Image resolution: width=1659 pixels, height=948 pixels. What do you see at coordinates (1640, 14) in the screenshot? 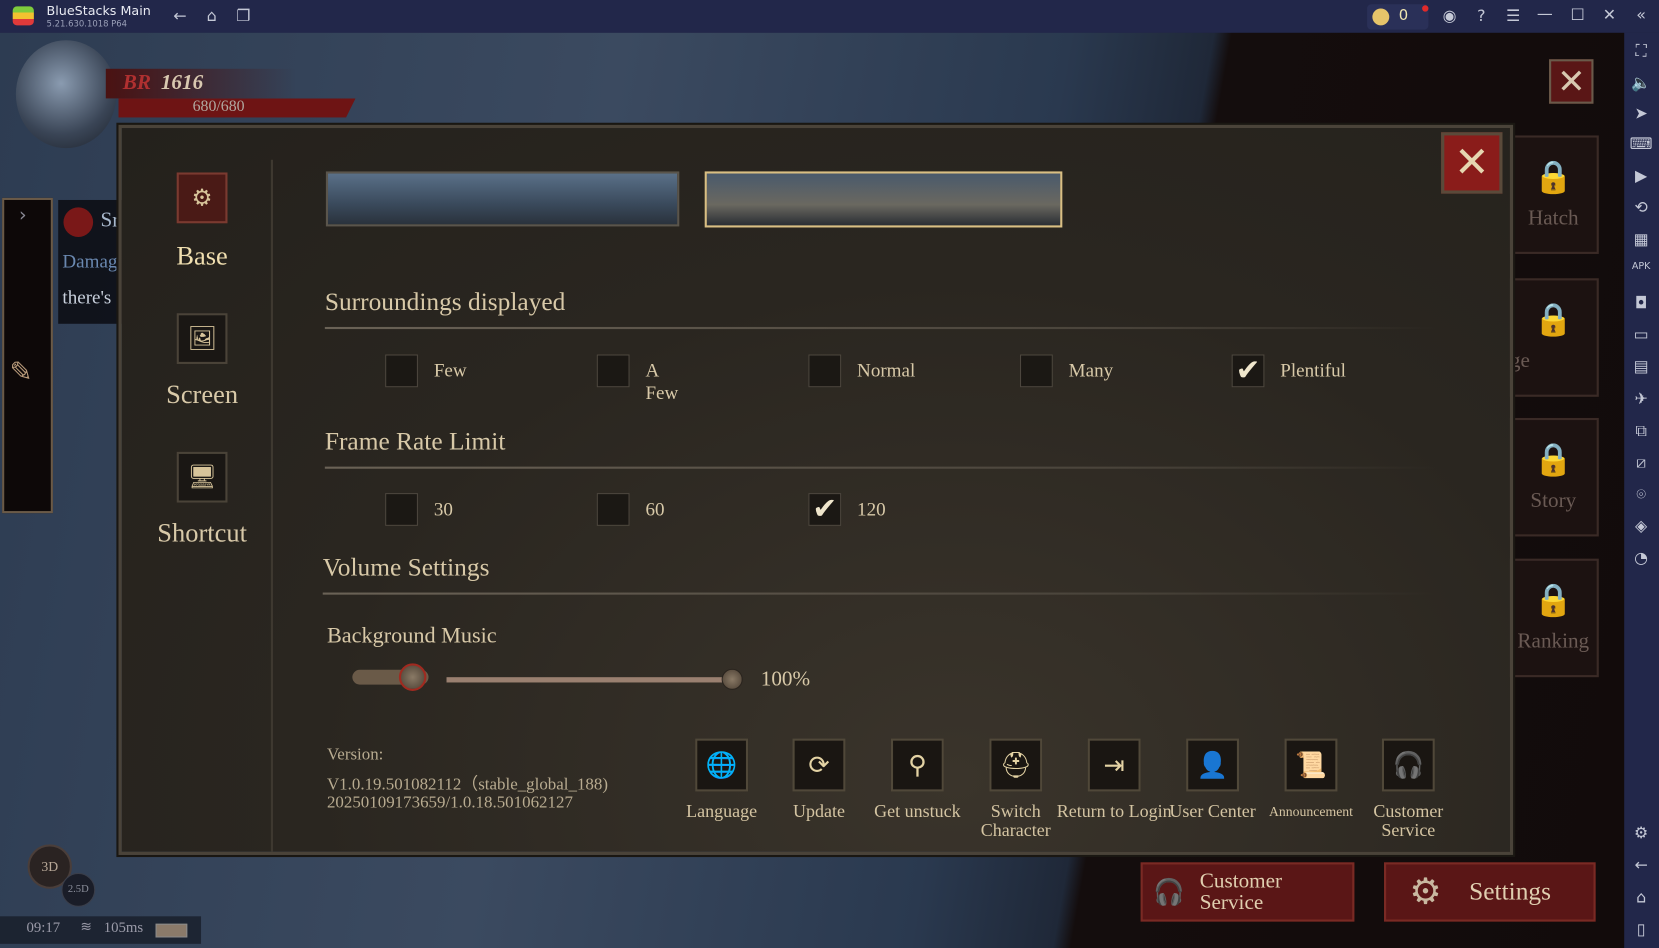
I see `collapse-sidebar-icon: «` at bounding box center [1640, 14].